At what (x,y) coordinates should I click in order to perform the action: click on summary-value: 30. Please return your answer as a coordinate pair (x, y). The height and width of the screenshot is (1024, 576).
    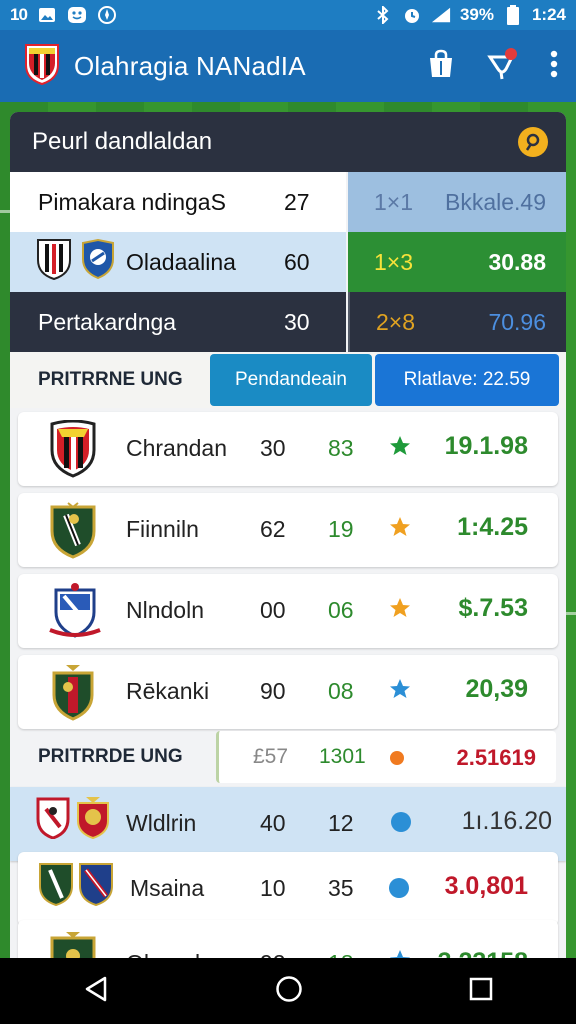
    Looking at the image, I should click on (297, 321).